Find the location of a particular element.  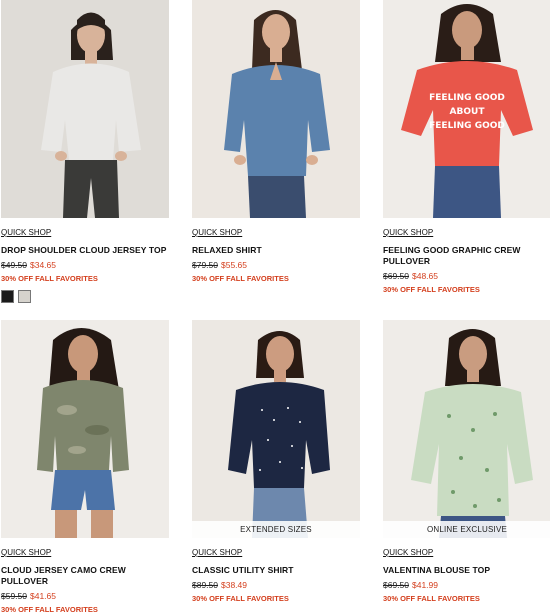

sale-price: $38.49 is located at coordinates (234, 585).